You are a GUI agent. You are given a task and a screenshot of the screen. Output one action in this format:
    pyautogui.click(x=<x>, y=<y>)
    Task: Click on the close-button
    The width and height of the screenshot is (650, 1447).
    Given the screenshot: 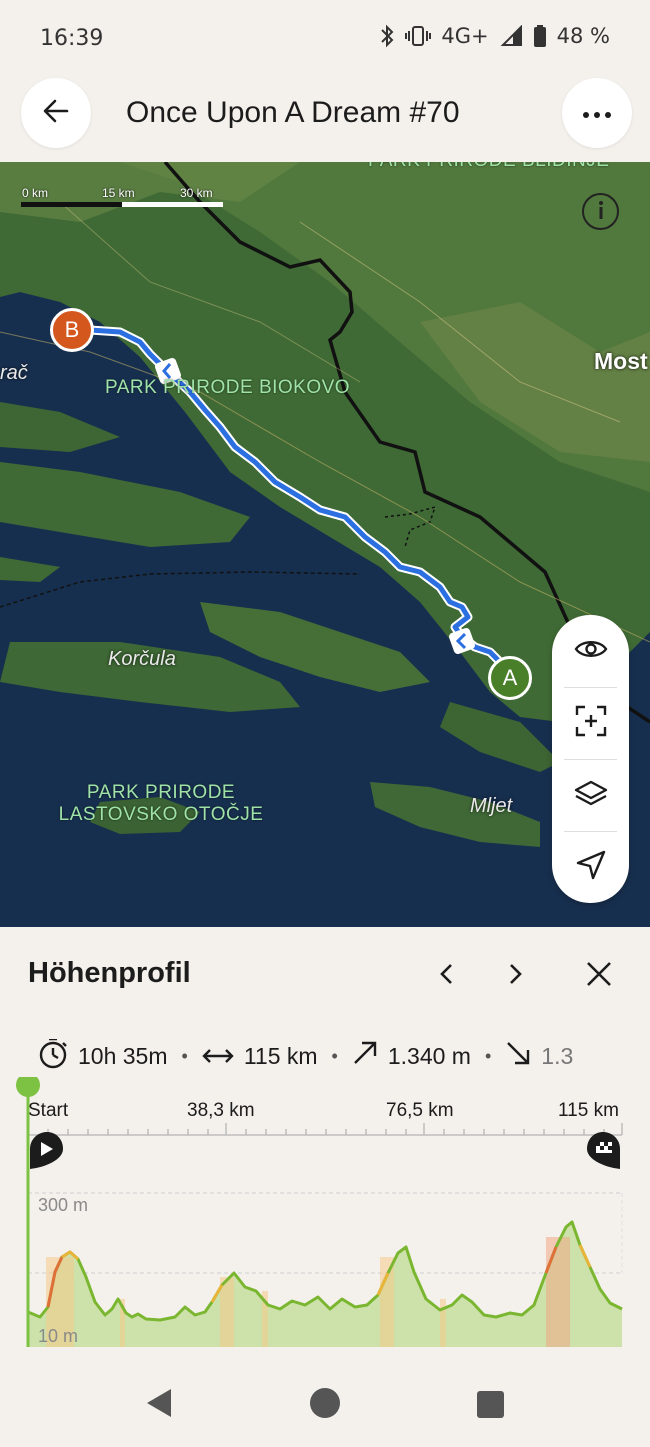 What is the action you would take?
    pyautogui.click(x=599, y=976)
    